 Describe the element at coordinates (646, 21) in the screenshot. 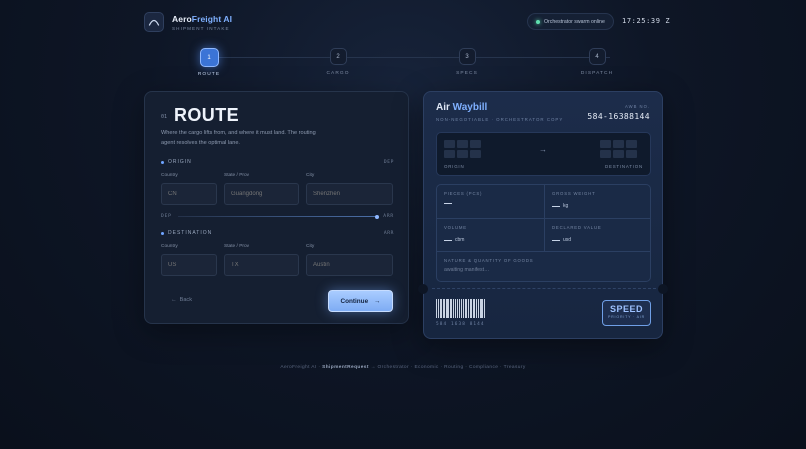

I see `clock: 17:25:39 Z` at that location.